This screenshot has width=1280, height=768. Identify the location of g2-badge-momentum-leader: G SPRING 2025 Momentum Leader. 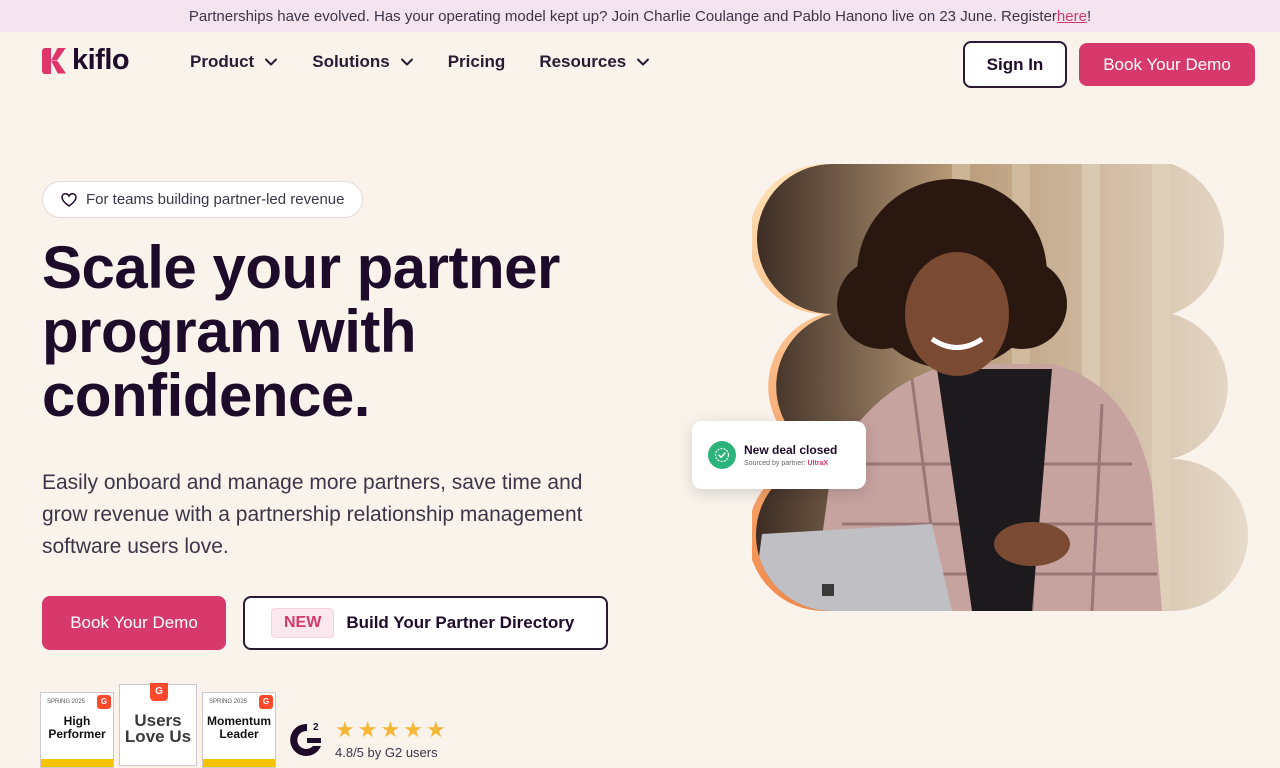
(239, 730).